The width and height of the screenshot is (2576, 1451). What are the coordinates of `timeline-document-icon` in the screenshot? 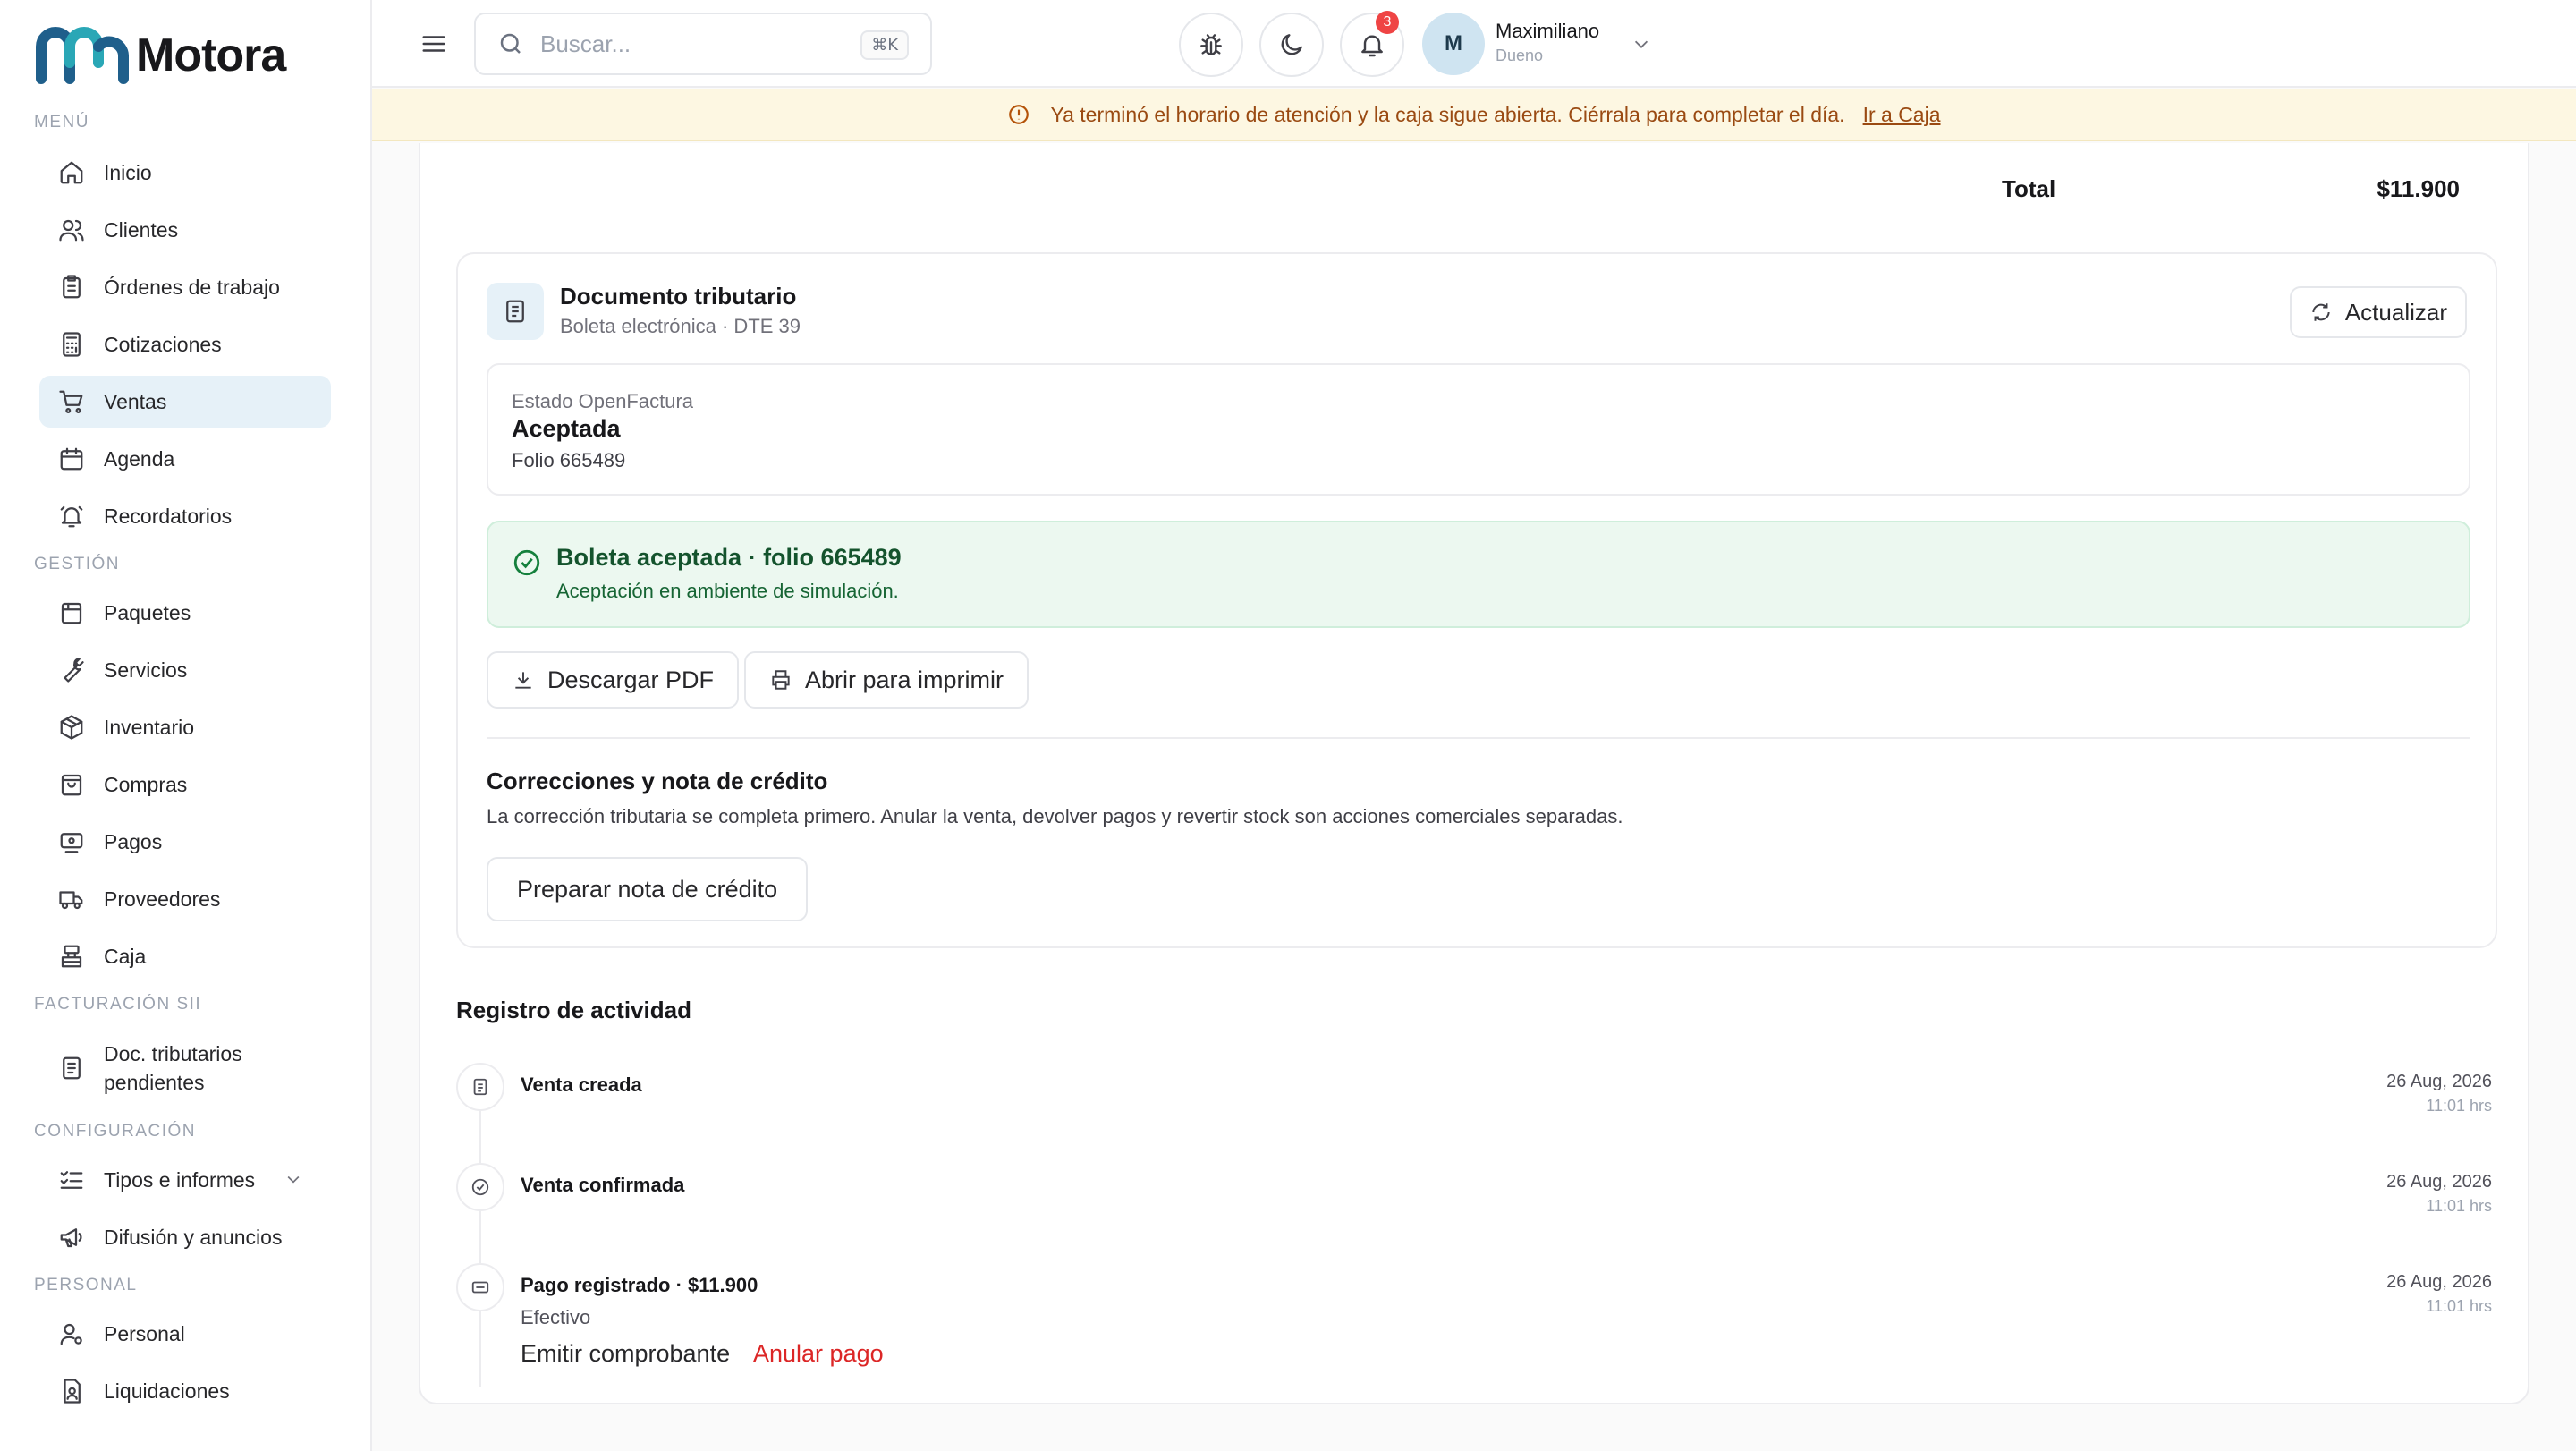 It's located at (480, 1087).